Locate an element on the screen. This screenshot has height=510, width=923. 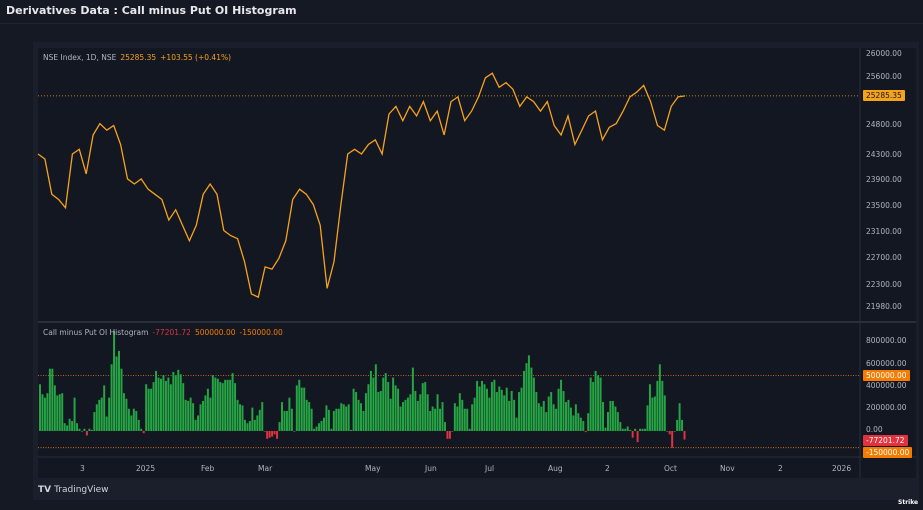
time-axis-tick: Jul is located at coordinates (490, 468).